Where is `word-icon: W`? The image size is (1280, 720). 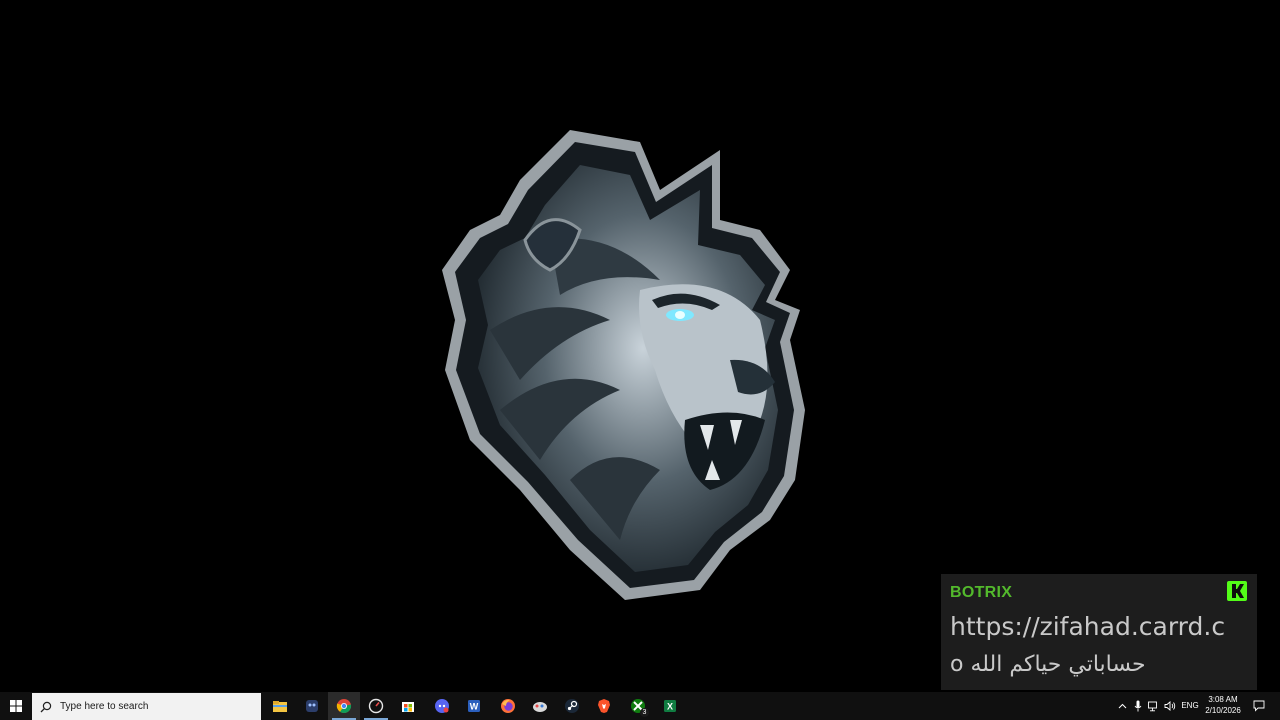 word-icon: W is located at coordinates (474, 706).